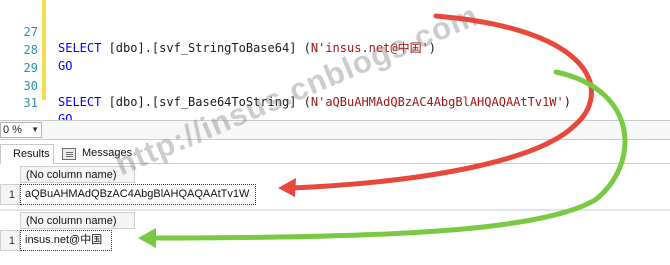 Image resolution: width=670 pixels, height=265 pixels. What do you see at coordinates (287, 187) in the screenshot?
I see `red-arrowhead` at bounding box center [287, 187].